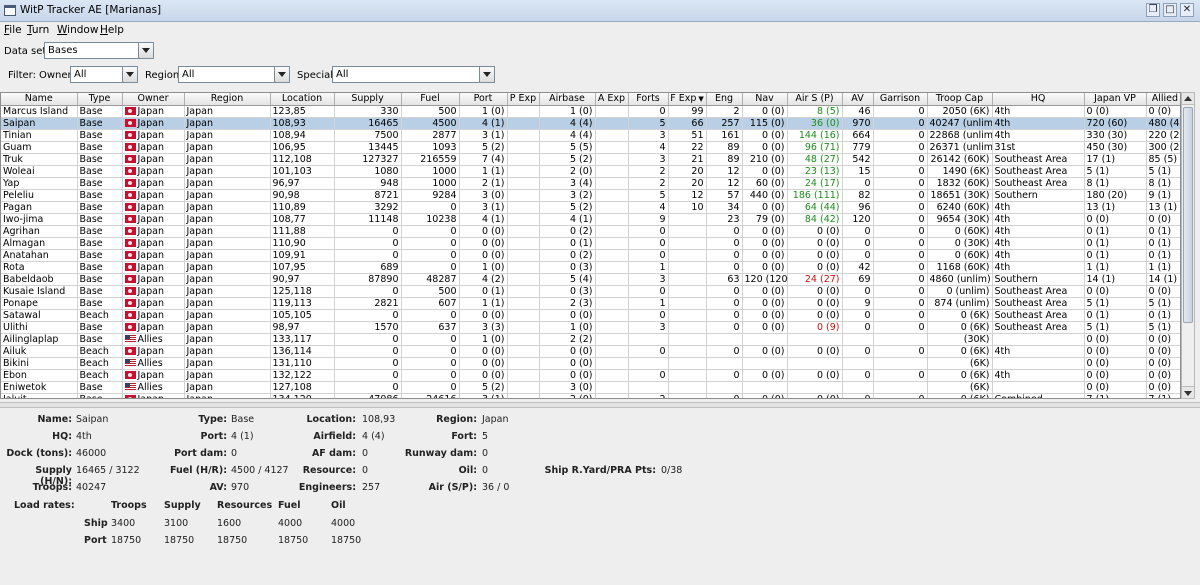 This screenshot has height=585, width=1200. Describe the element at coordinates (302, 99) in the screenshot. I see `column-header-location: Location` at that location.